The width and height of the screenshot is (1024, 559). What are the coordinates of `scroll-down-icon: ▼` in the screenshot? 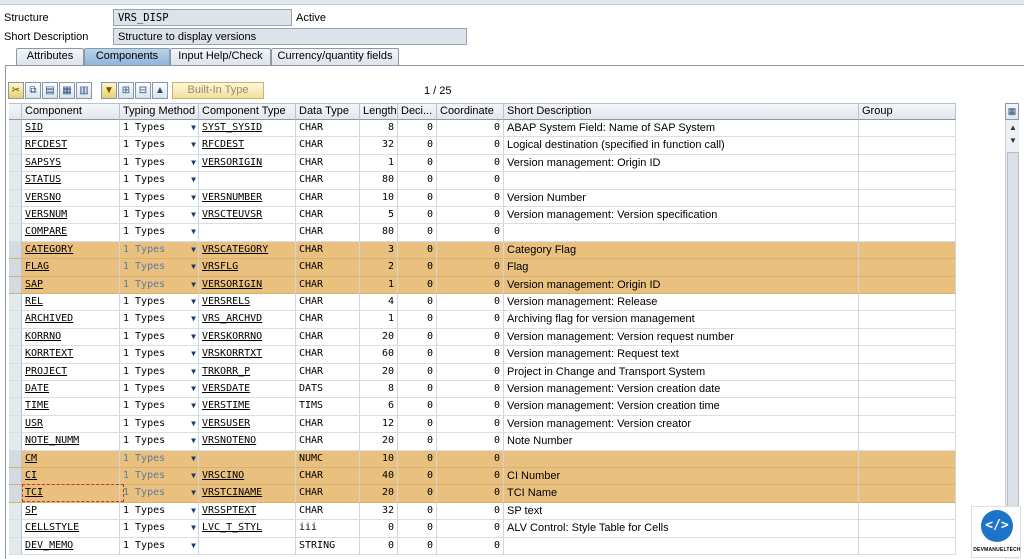 It's located at (1013, 142).